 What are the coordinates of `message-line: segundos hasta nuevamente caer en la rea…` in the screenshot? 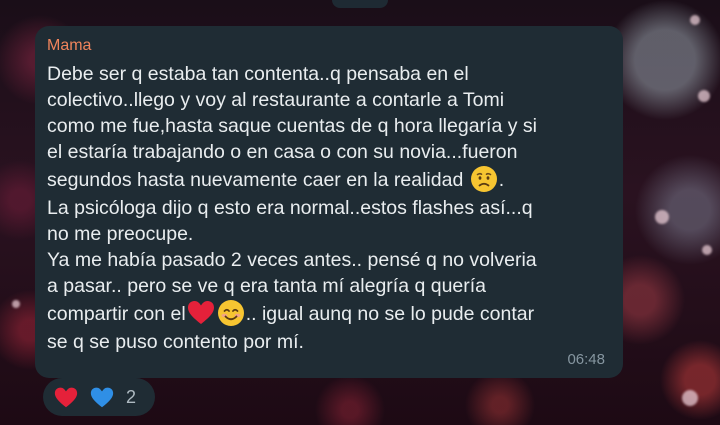 It's located at (327, 180).